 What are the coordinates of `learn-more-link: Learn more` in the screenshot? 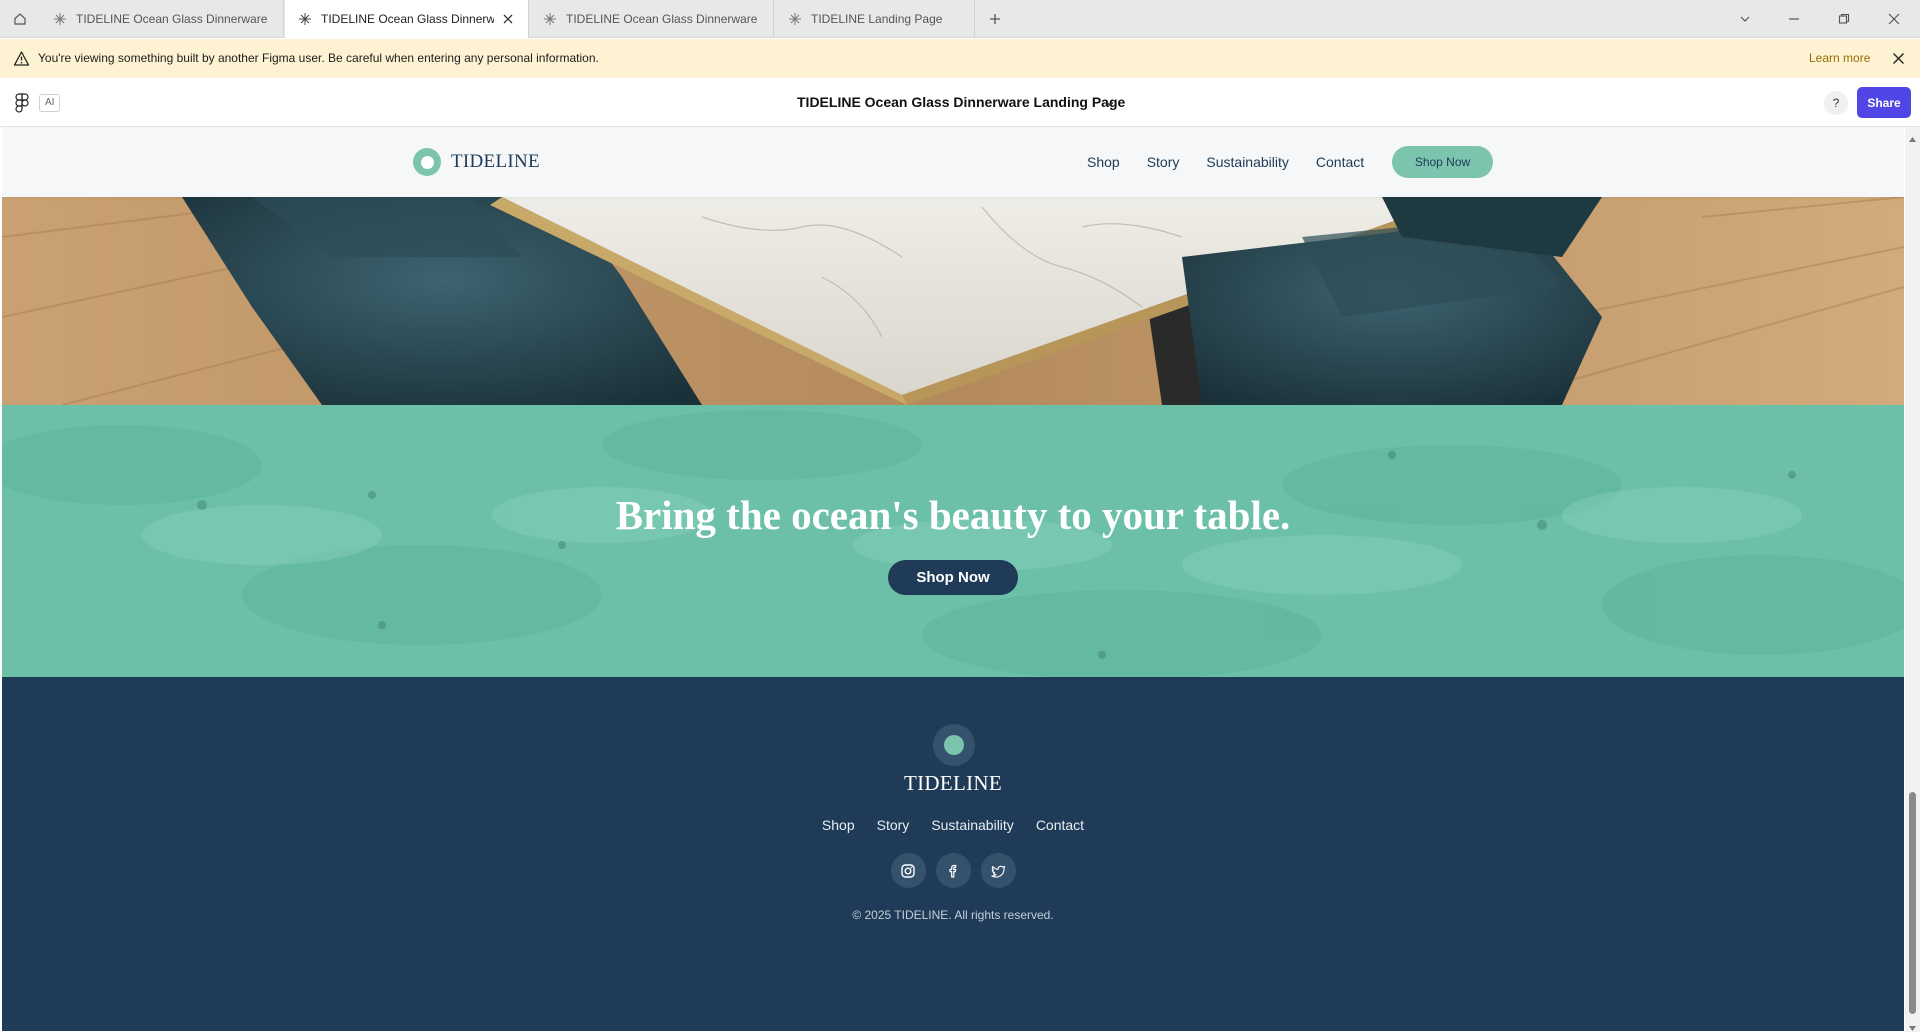 It's located at (1839, 58).